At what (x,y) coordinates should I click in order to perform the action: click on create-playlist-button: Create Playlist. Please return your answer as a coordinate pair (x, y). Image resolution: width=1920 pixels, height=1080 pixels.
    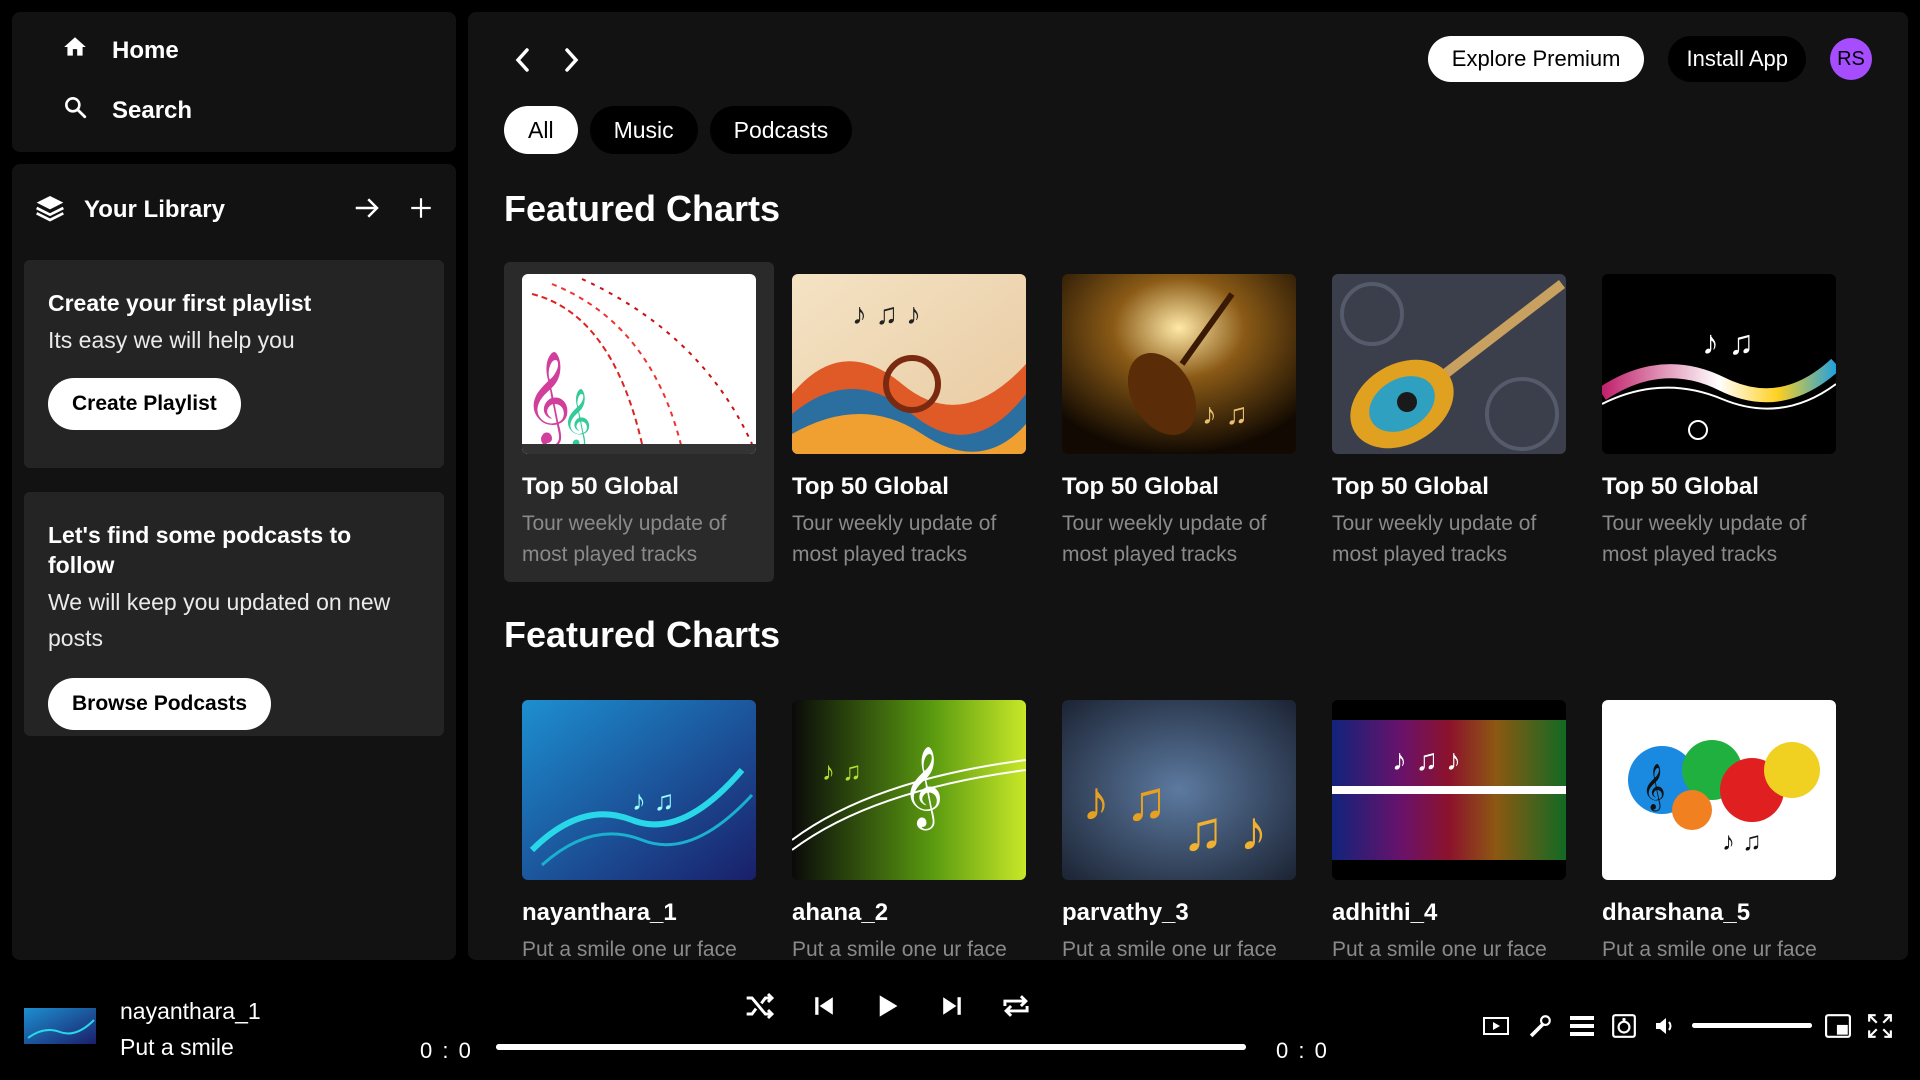
    Looking at the image, I should click on (144, 404).